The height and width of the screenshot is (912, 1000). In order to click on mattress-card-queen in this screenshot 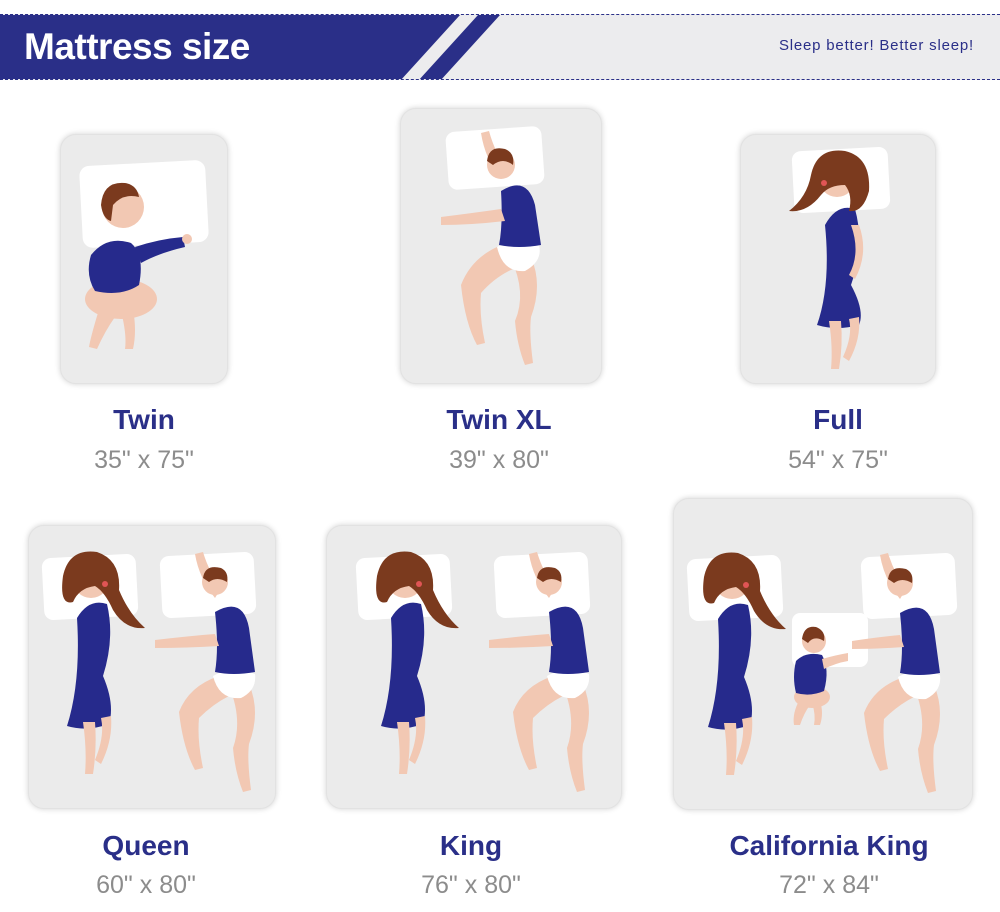, I will do `click(152, 667)`.